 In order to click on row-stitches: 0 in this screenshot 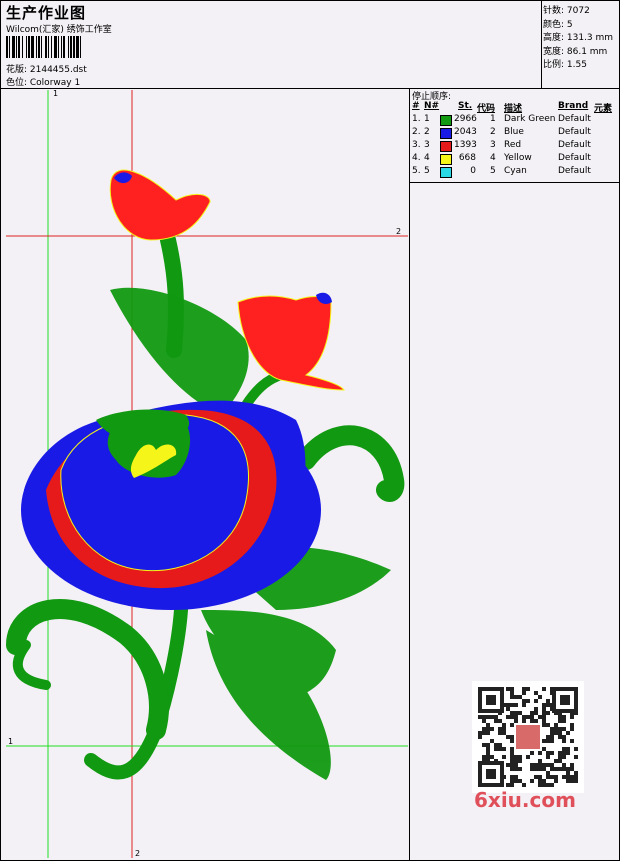, I will do `click(473, 171)`.